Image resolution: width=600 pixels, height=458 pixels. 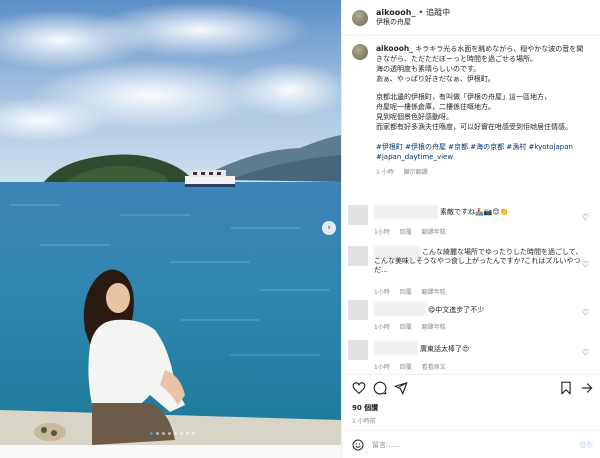 What do you see at coordinates (395, 13) in the screenshot?
I see `header-username: aikoooh_` at bounding box center [395, 13].